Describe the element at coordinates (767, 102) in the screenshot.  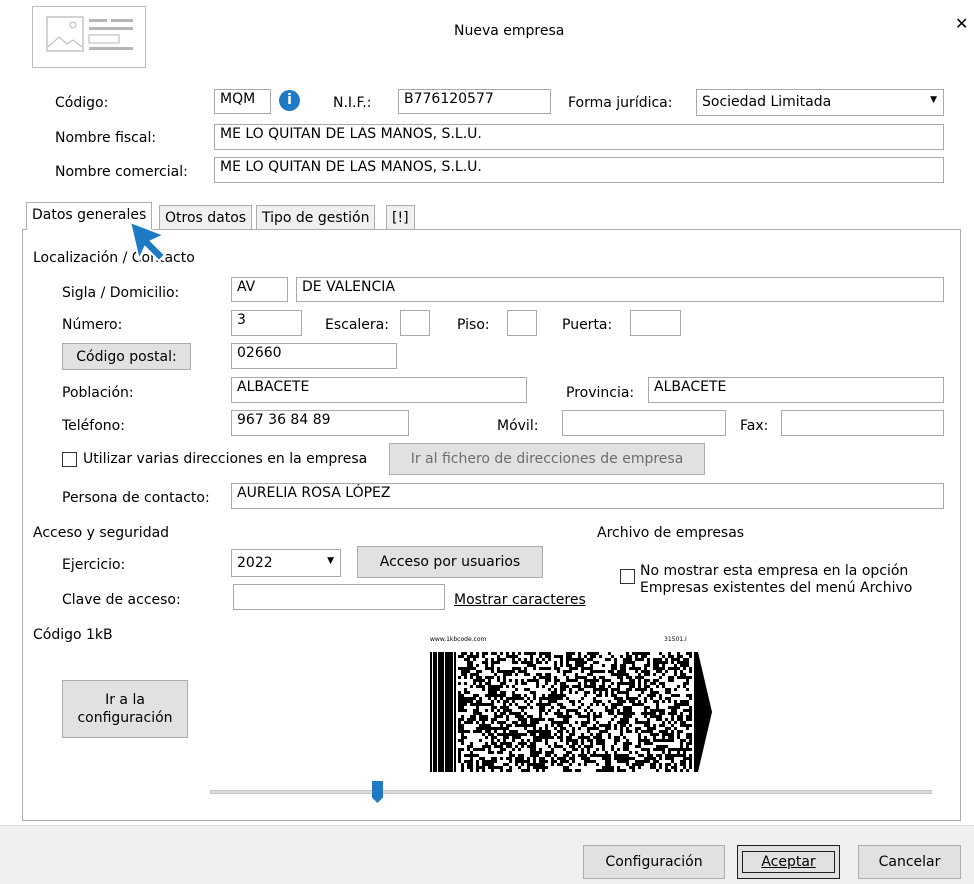
I see `forma-juridica-value: Sociedad Limitada` at that location.